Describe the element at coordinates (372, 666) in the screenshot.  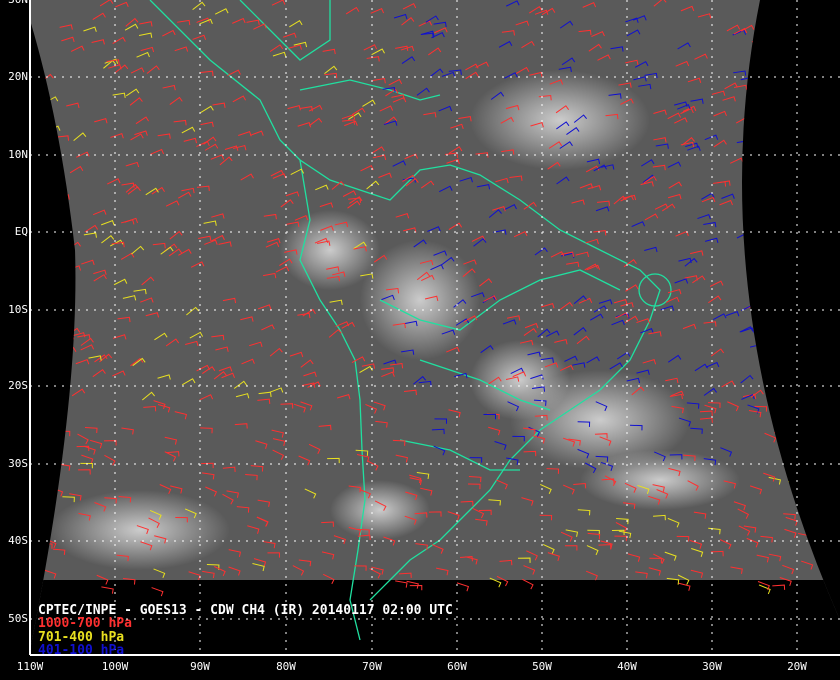
I see `lon-label: 70W` at that location.